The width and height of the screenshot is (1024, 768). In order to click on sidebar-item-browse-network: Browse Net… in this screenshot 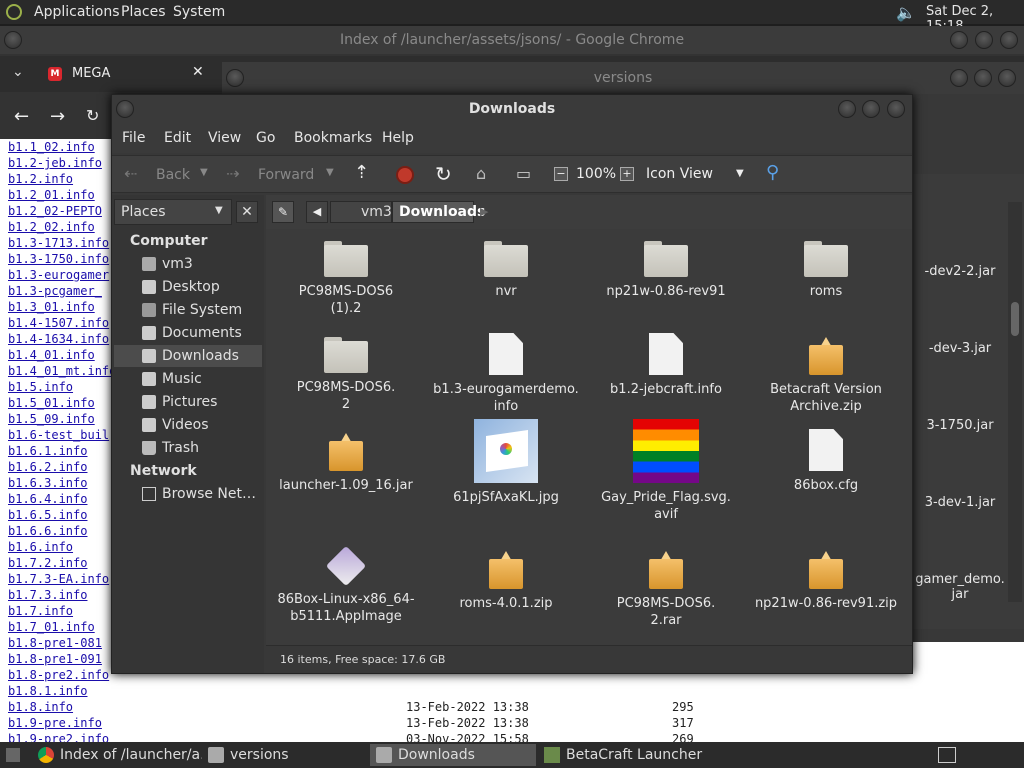, I will do `click(188, 494)`.